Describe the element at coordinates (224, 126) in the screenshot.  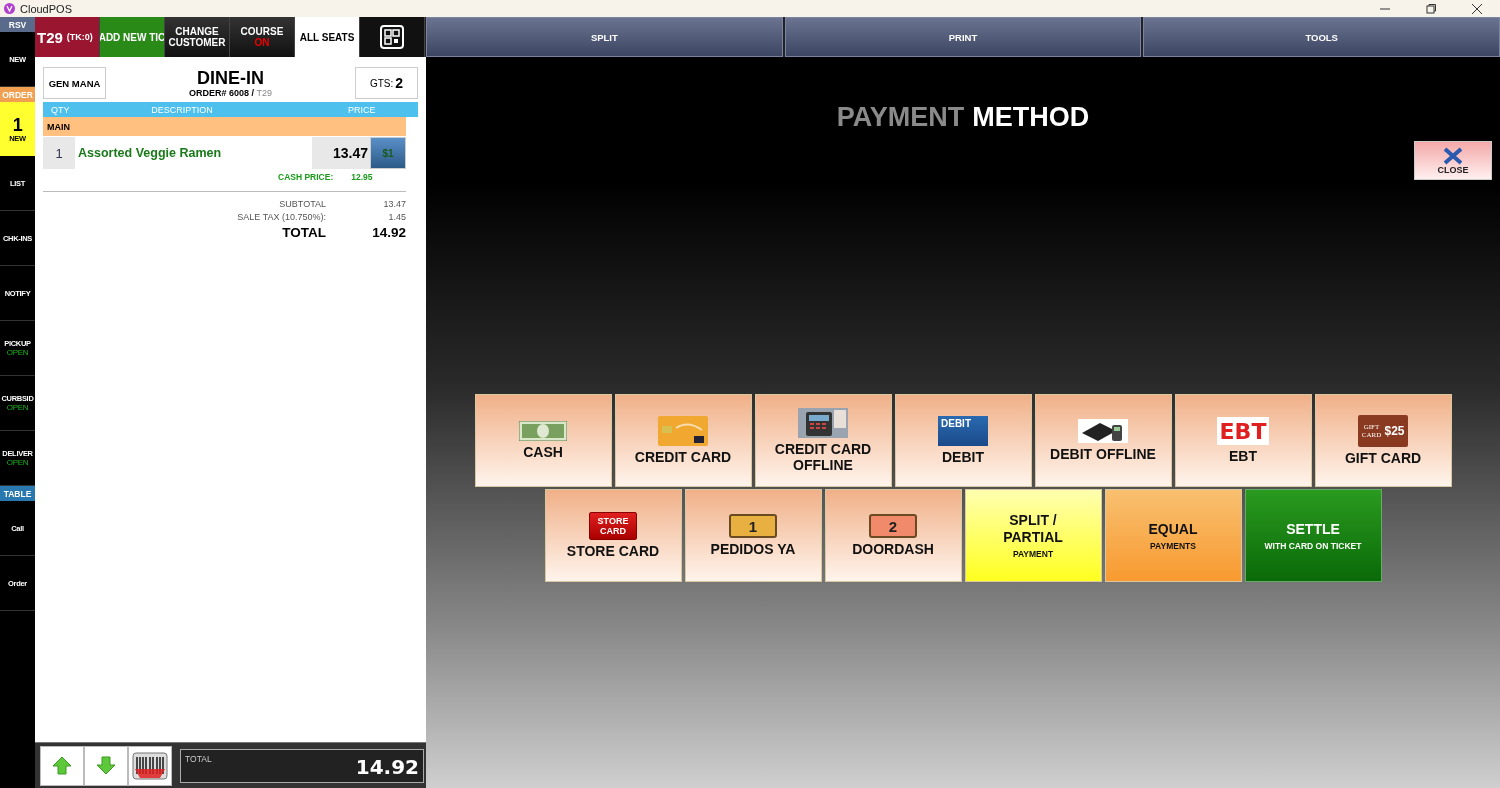
I see `course-section-header: MAIN` at that location.